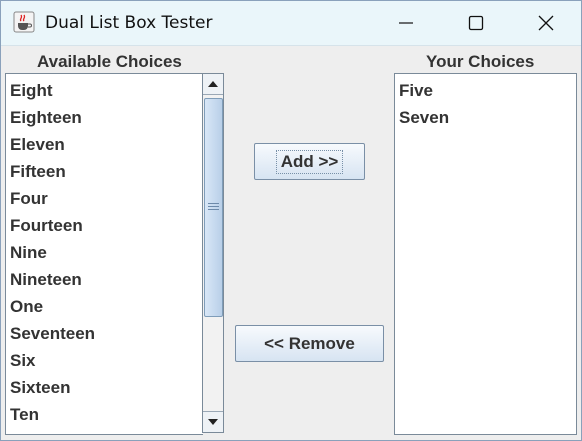 Image resolution: width=582 pixels, height=441 pixels. What do you see at coordinates (104, 306) in the screenshot?
I see `list-item: One` at bounding box center [104, 306].